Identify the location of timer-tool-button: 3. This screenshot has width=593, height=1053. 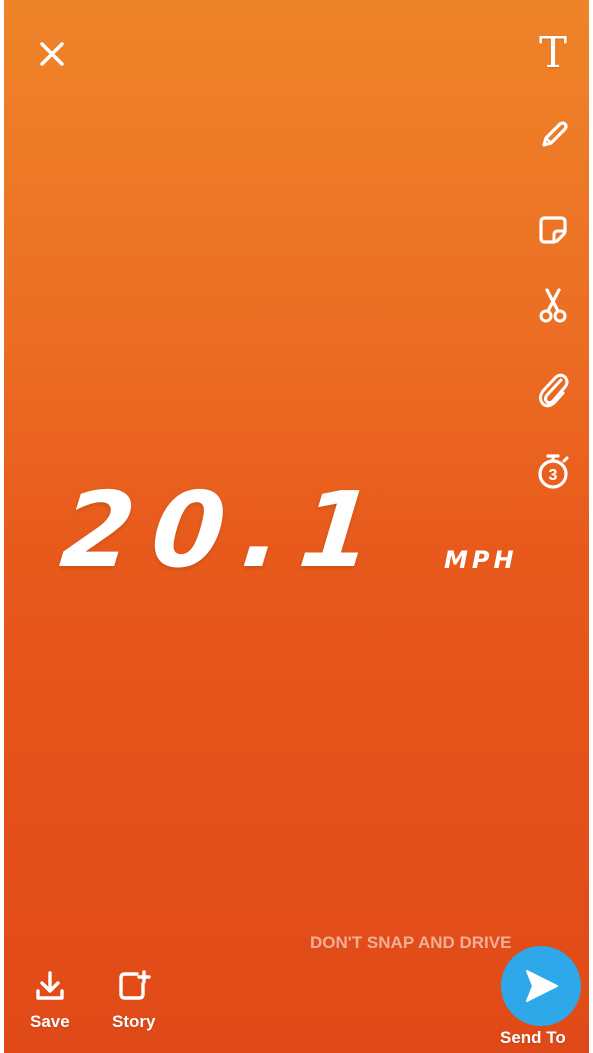
(553, 471).